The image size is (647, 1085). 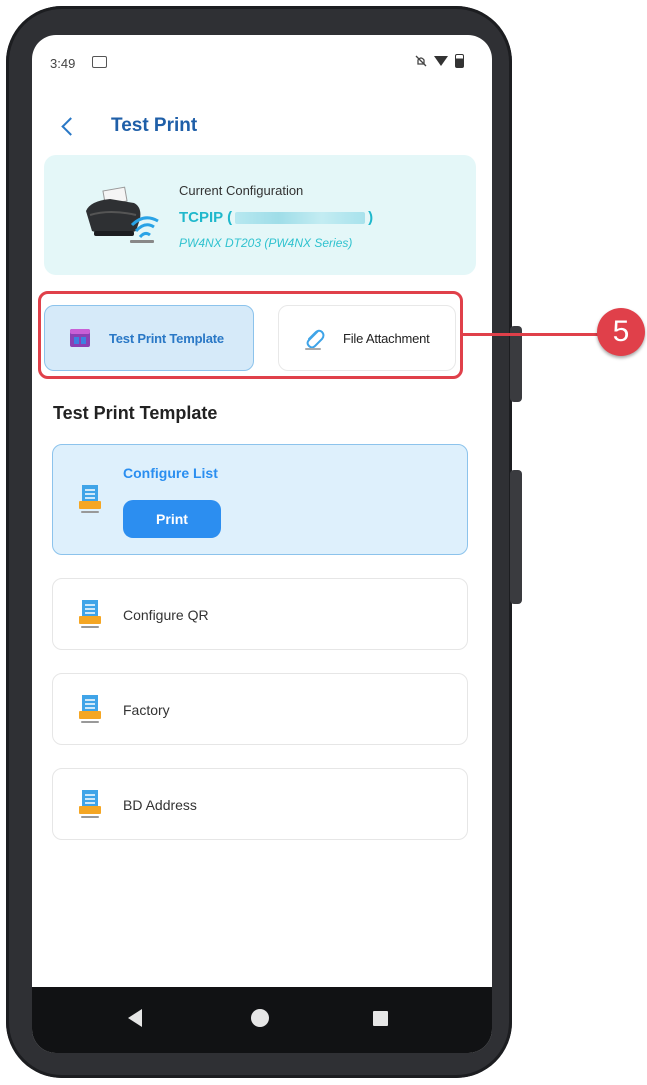 I want to click on print-button: Print, so click(x=172, y=519).